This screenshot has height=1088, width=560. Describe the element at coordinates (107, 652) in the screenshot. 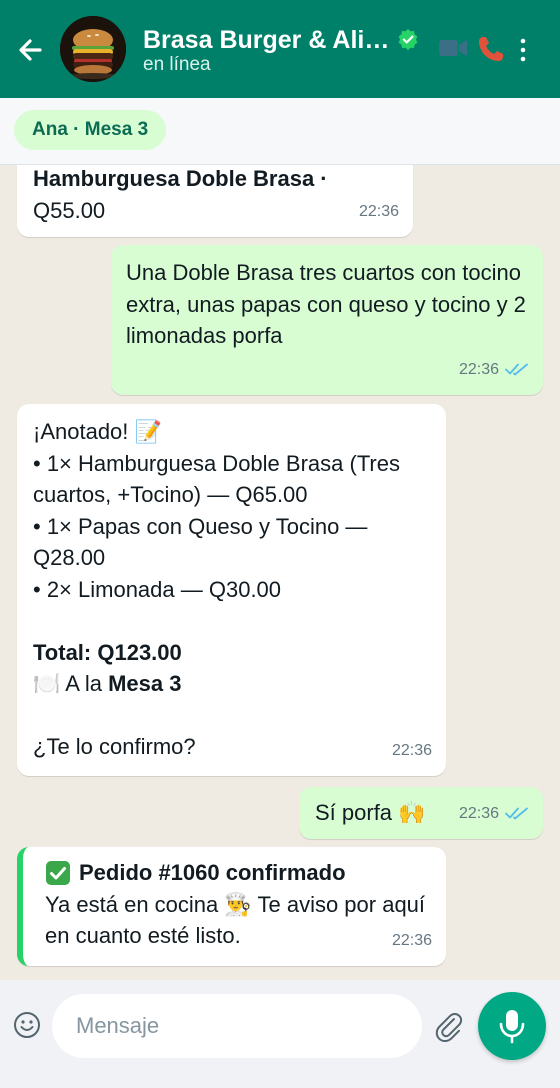

I see `order-total: Total: Q123.00` at that location.